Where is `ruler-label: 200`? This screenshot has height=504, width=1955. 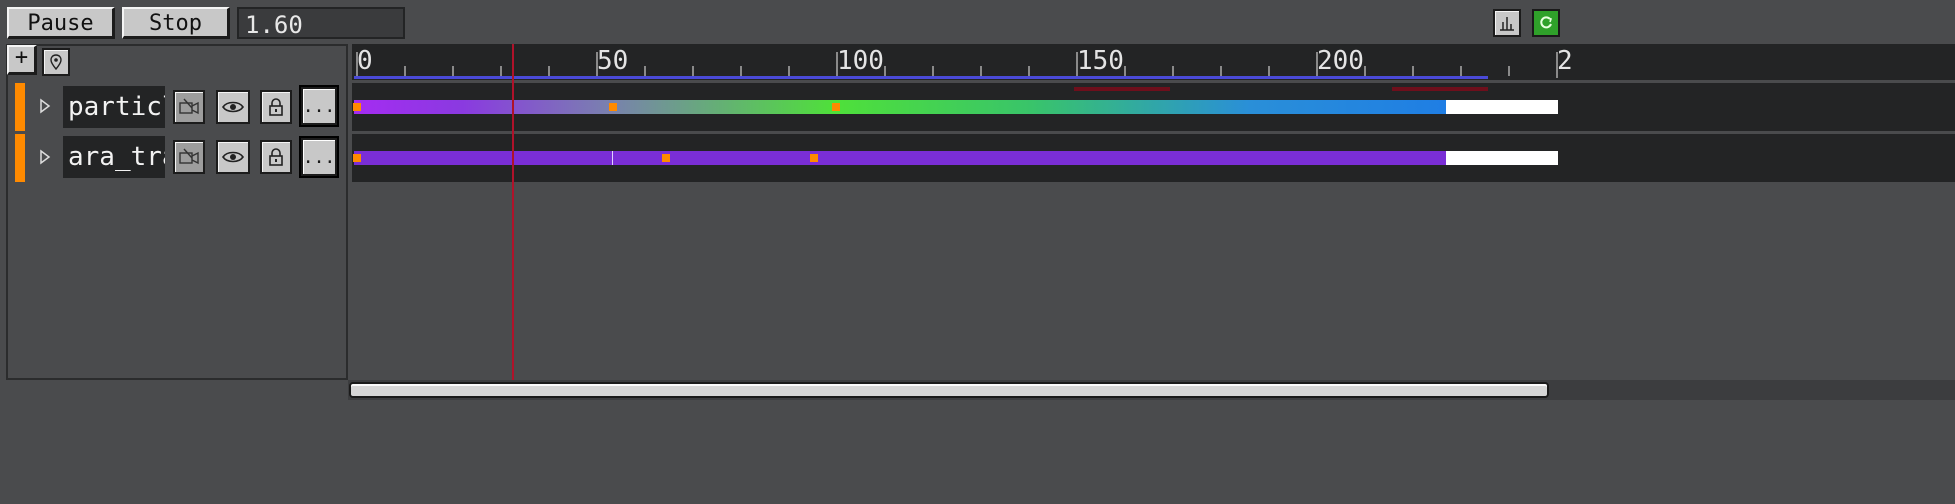 ruler-label: 200 is located at coordinates (1340, 61).